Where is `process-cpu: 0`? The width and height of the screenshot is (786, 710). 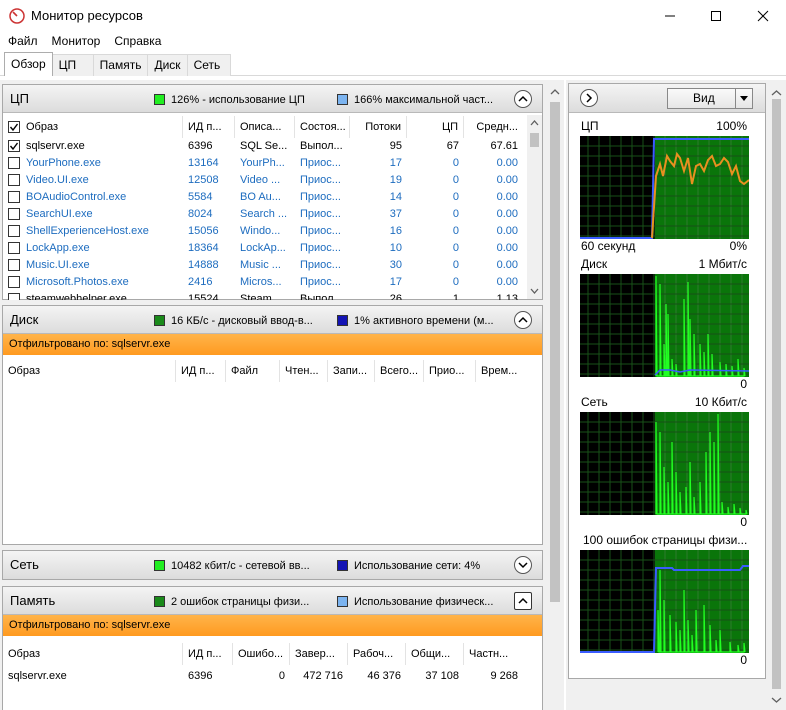 process-cpu: 0 is located at coordinates (455, 163).